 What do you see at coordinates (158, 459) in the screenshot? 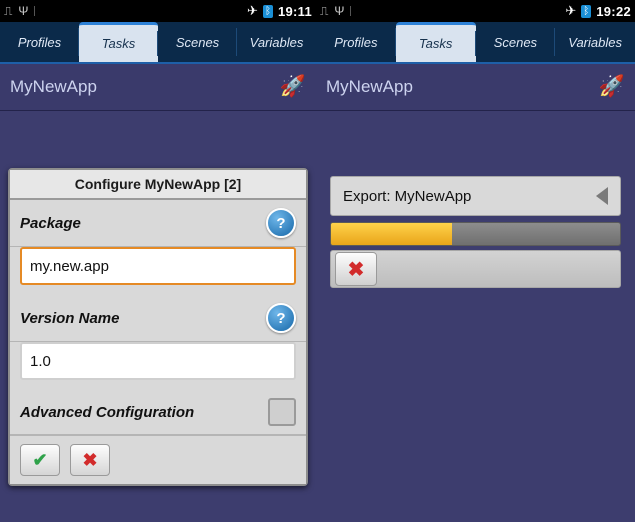
I see `dialog-action-bar: ✔ ✖` at bounding box center [158, 459].